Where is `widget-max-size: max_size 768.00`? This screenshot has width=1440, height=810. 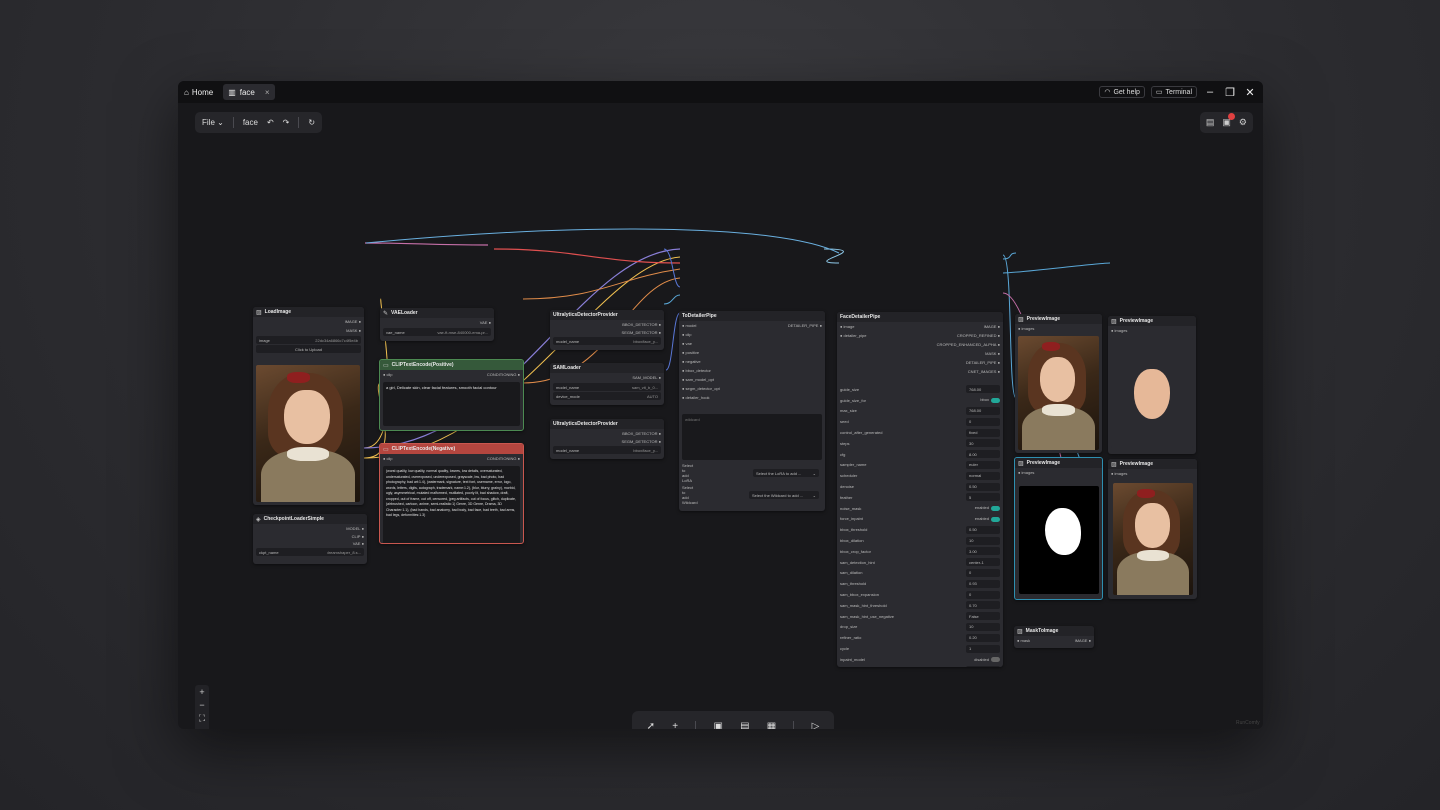
widget-max-size: max_size 768.00 is located at coordinates (920, 411).